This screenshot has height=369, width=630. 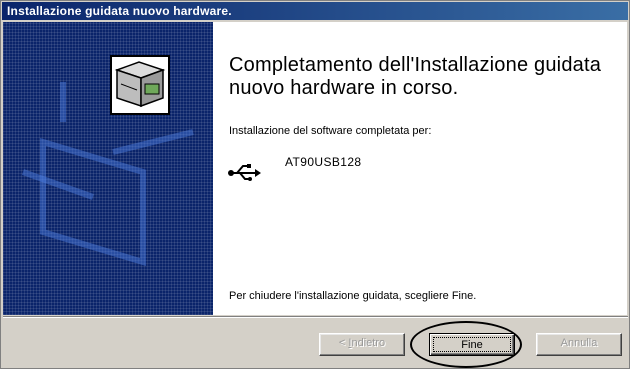 I want to click on back-prefix: <, so click(x=343, y=343).